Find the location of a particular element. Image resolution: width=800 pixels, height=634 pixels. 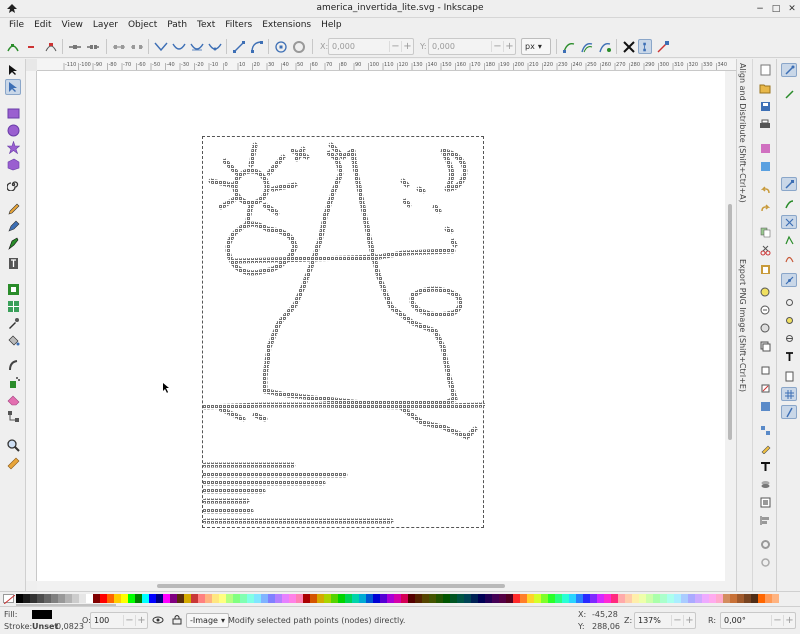

snap-nodes-icon is located at coordinates (789, 184).